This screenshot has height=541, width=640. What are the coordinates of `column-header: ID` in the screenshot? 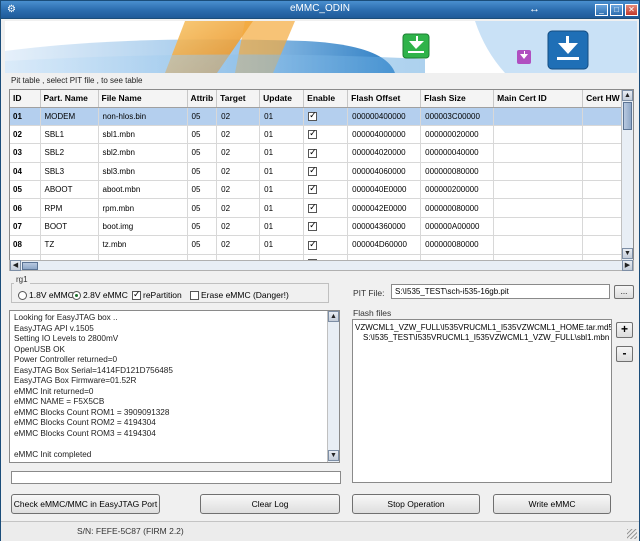 It's located at (25, 99).